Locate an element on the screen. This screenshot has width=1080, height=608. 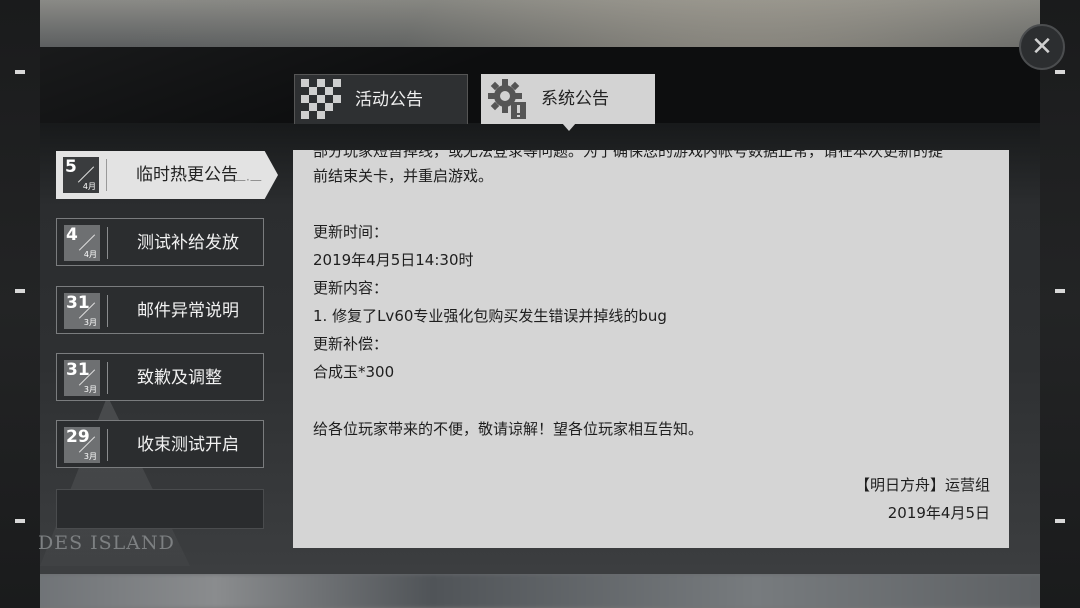
notice-item: 5 4月 临时热更公告 —·— is located at coordinates (167, 175).